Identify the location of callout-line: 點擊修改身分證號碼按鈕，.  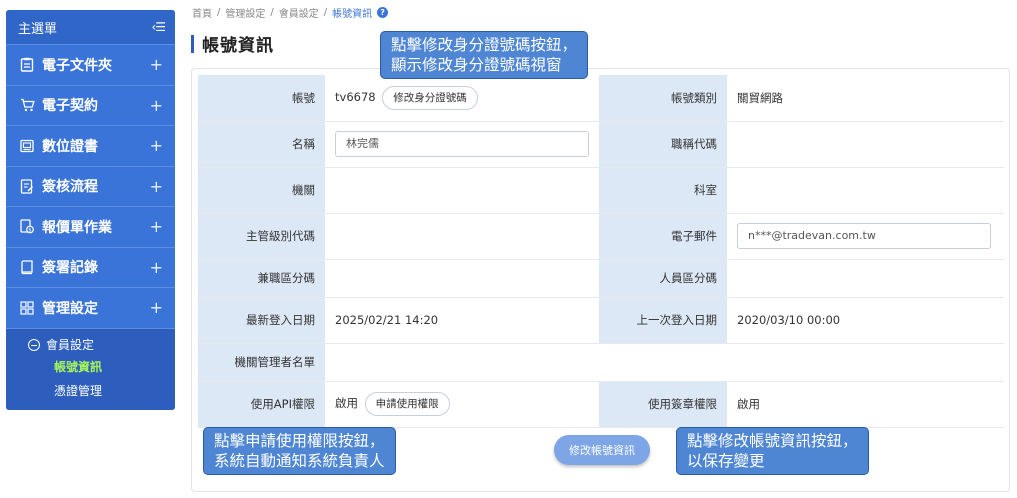
(484, 45).